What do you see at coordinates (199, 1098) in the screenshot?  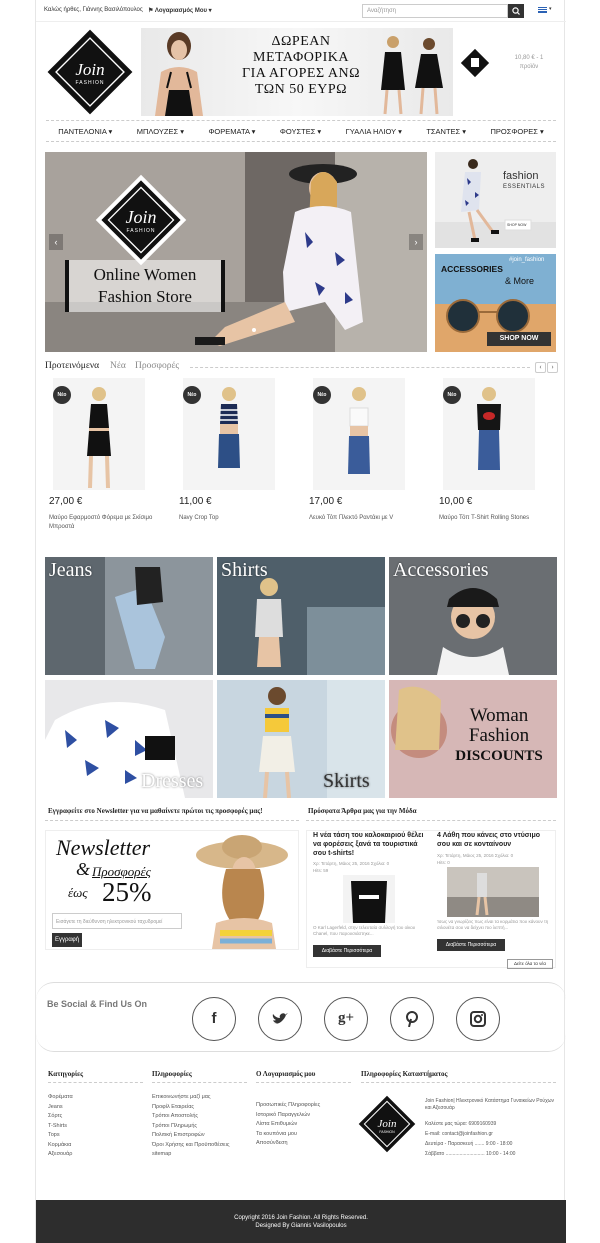 I see `footer-link: Επικοινωνήστε μαζί μας` at bounding box center [199, 1098].